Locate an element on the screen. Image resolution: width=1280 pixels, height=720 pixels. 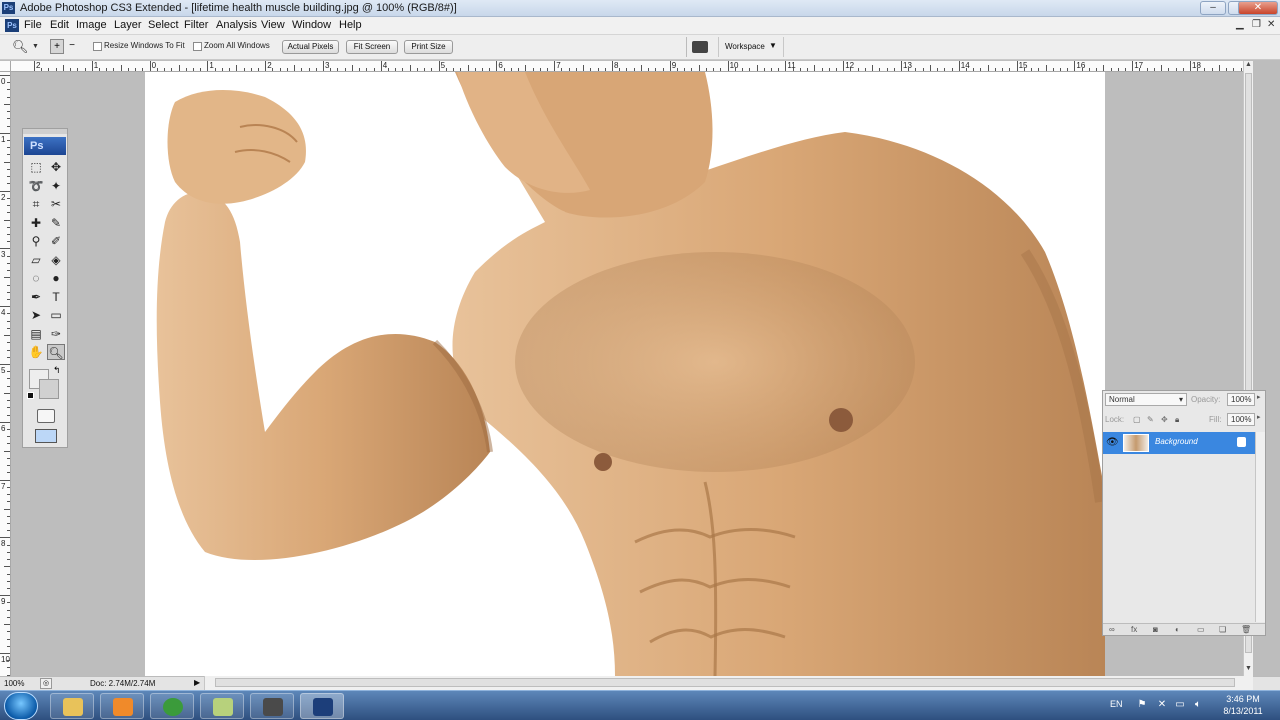
scroll-down-icon: ▼ is located at coordinates (1248, 668).